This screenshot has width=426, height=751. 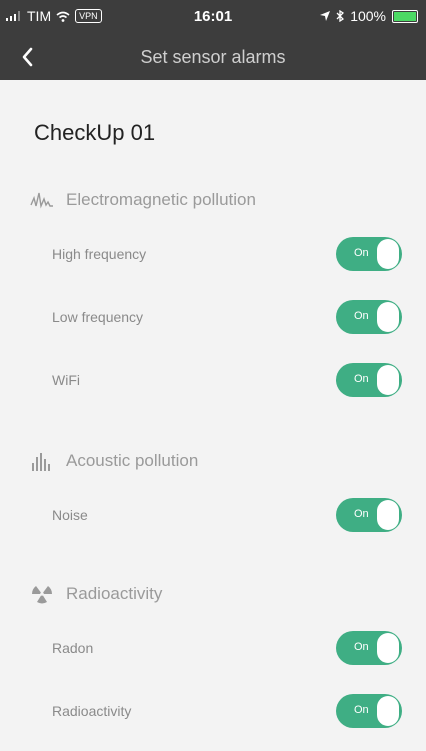 I want to click on radioactivity-toggle: On, so click(x=369, y=711).